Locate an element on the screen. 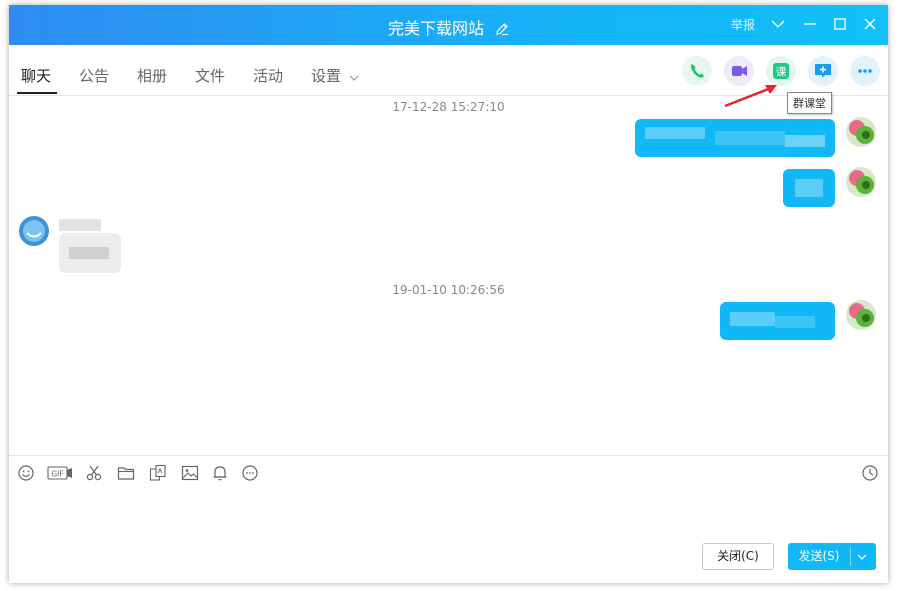 This screenshot has width=909, height=591. tab-activity: 活动 is located at coordinates (268, 75).